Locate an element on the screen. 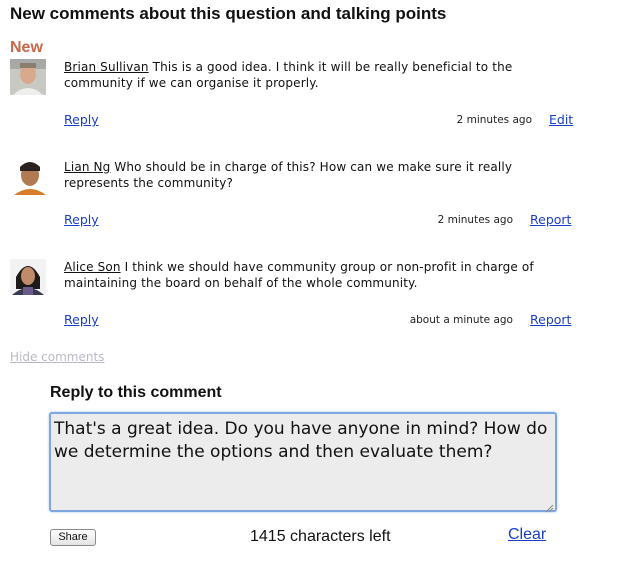 The height and width of the screenshot is (566, 617). hide-comments-link: Hide comments is located at coordinates (57, 357).